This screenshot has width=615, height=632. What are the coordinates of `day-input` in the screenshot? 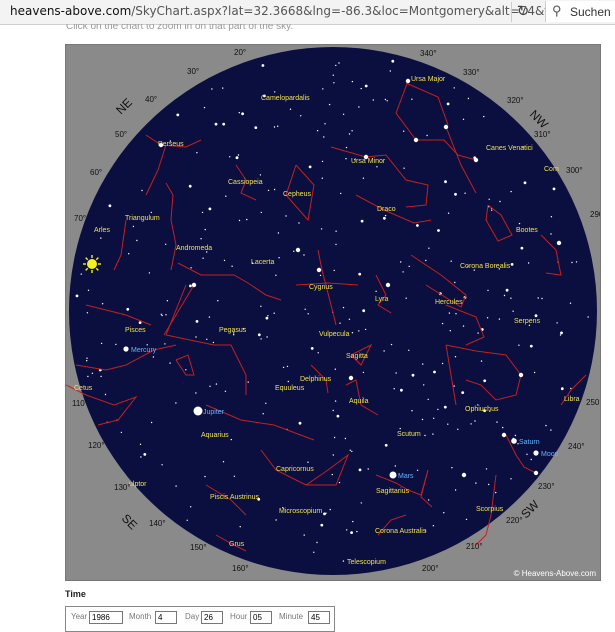 It's located at (212, 617).